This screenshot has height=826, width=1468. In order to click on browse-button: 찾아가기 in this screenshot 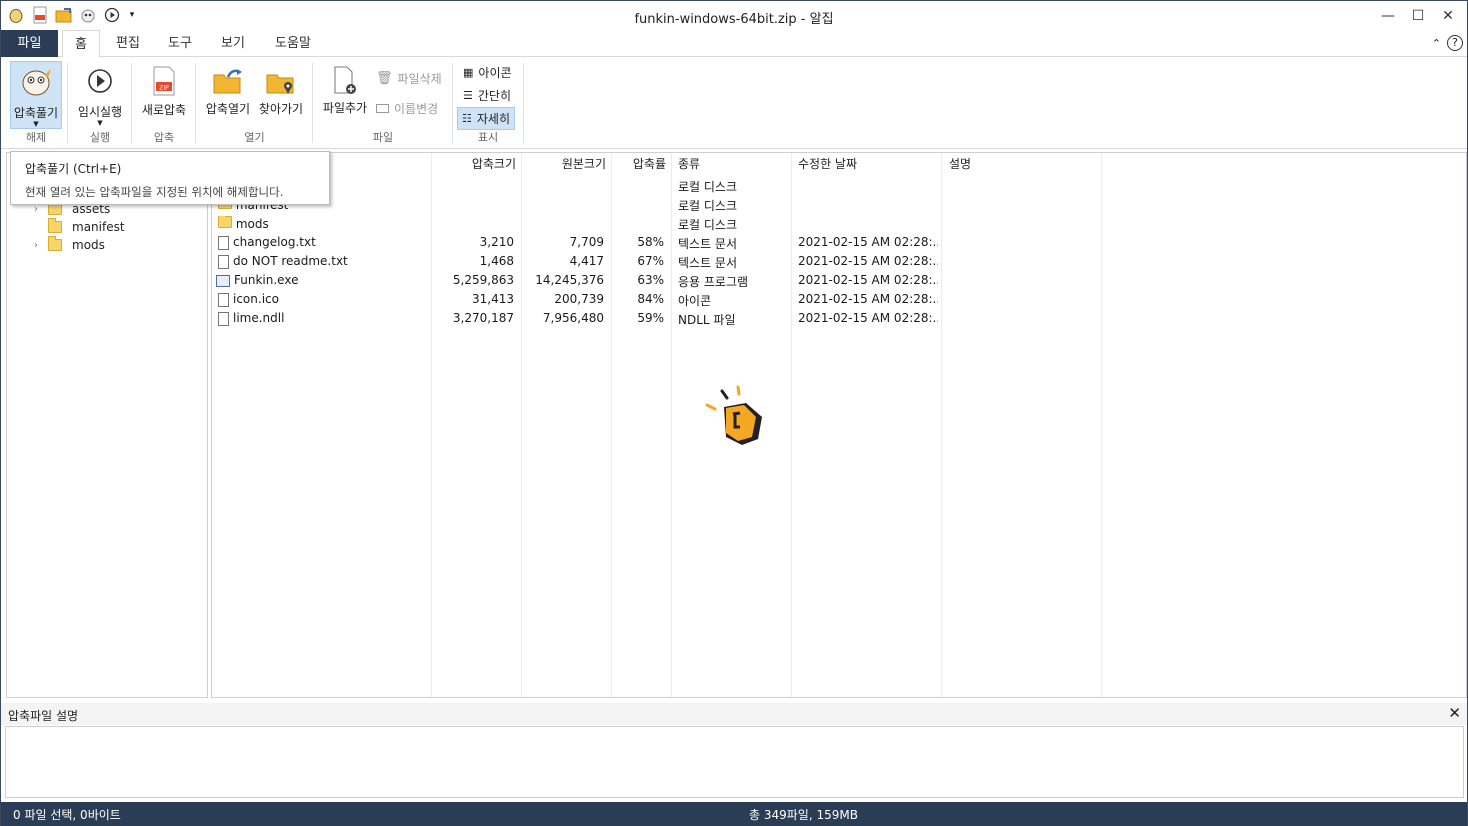, I will do `click(281, 91)`.